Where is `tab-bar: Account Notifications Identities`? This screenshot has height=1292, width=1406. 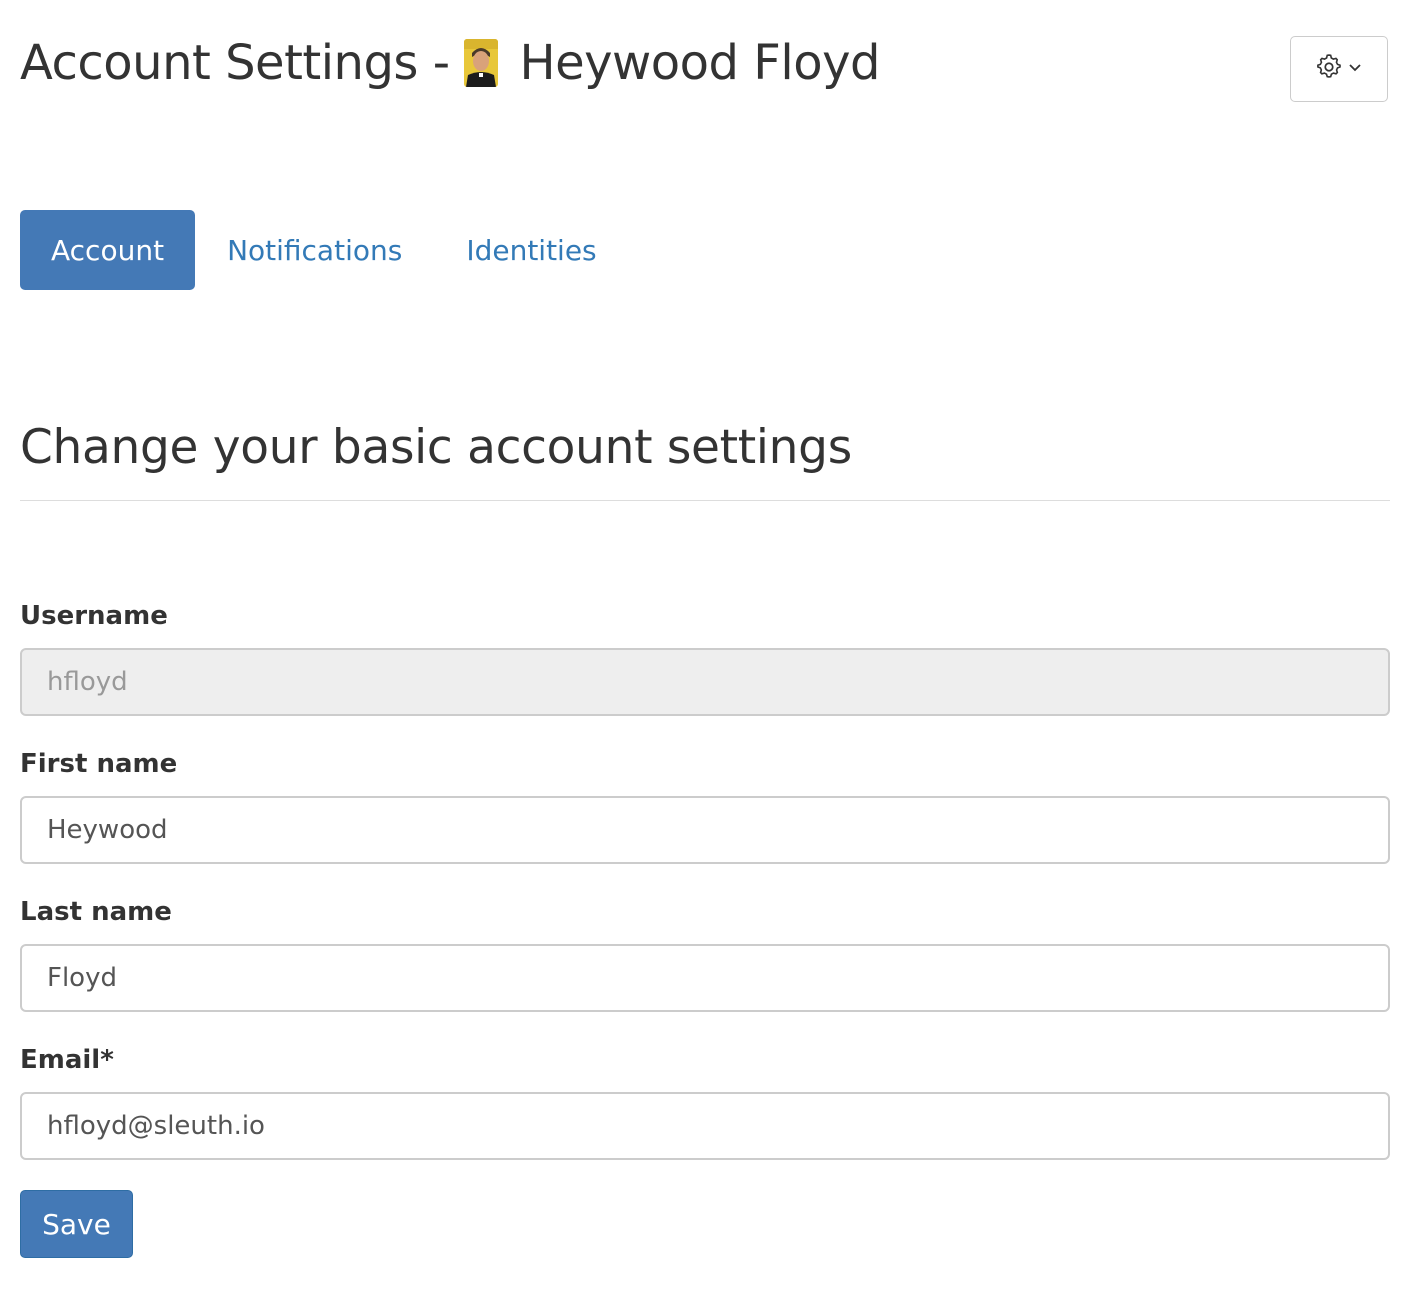 tab-bar: Account Notifications Identities is located at coordinates (324, 250).